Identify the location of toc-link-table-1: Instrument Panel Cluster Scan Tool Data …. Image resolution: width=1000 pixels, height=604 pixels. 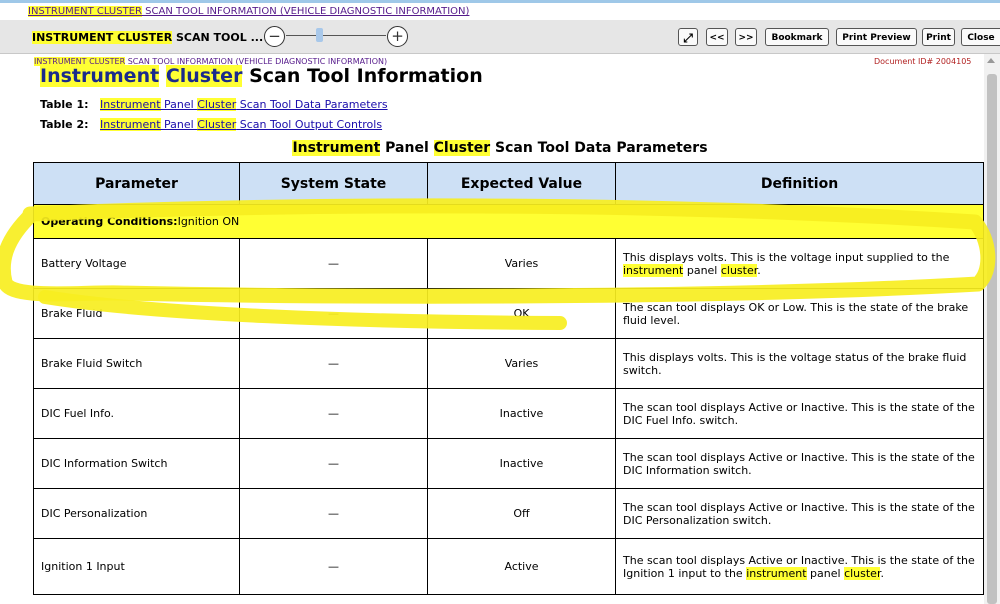
(244, 104).